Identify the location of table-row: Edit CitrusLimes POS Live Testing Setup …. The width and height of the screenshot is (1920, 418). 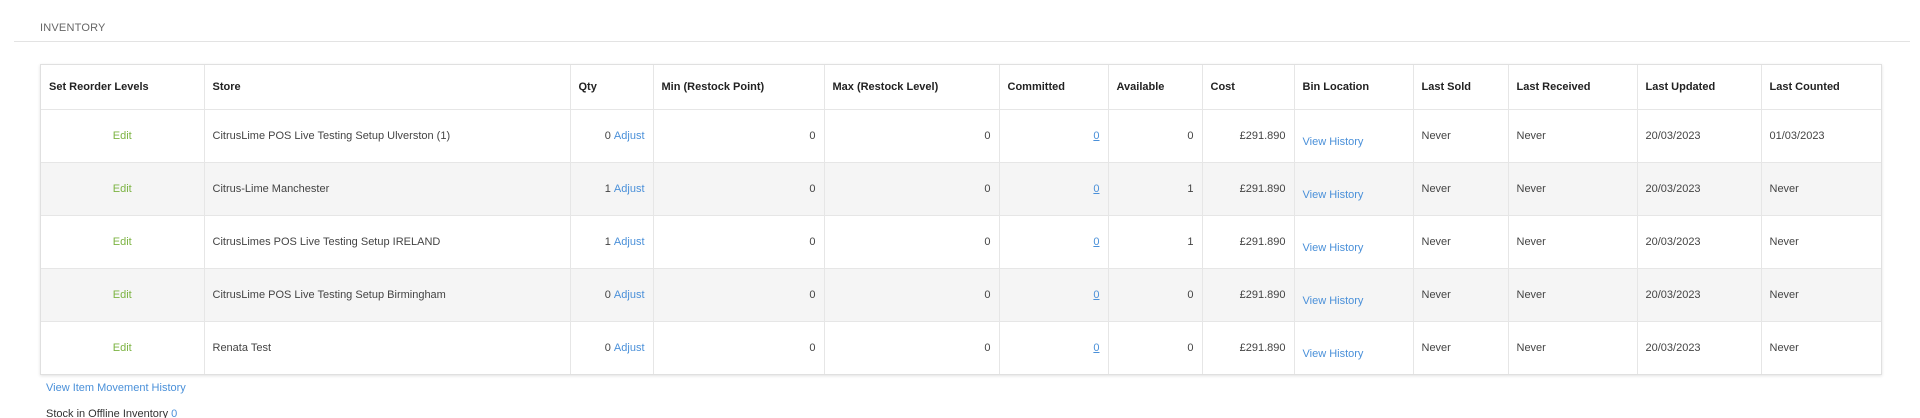
(961, 242).